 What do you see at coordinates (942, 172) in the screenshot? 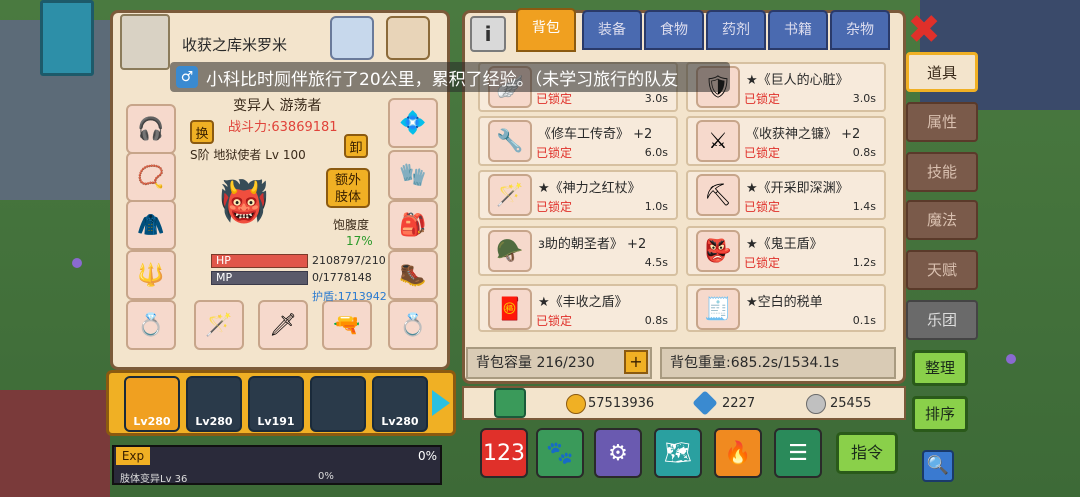
I see `sidebar-item-skills: 技能` at bounding box center [942, 172].